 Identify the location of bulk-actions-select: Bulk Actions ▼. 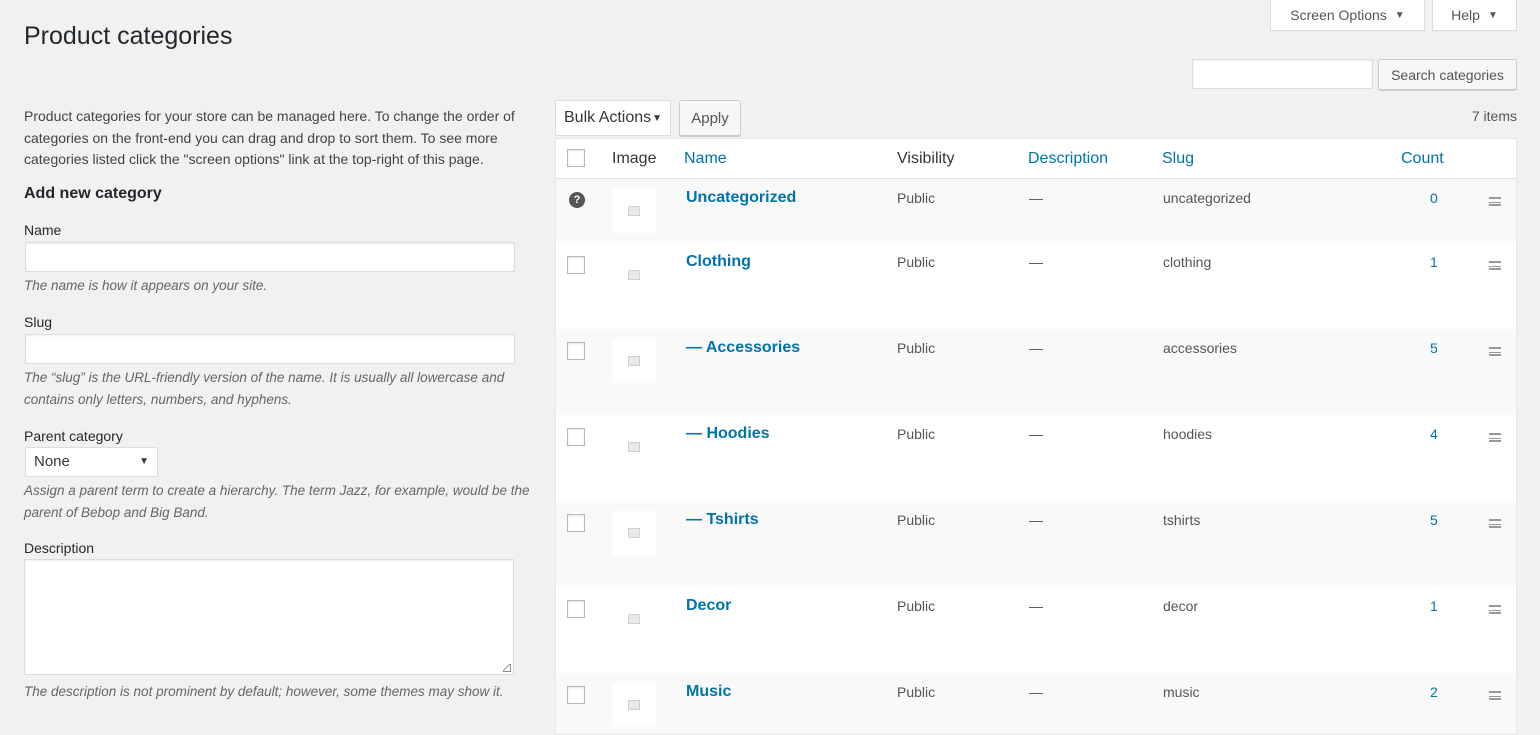
(613, 118).